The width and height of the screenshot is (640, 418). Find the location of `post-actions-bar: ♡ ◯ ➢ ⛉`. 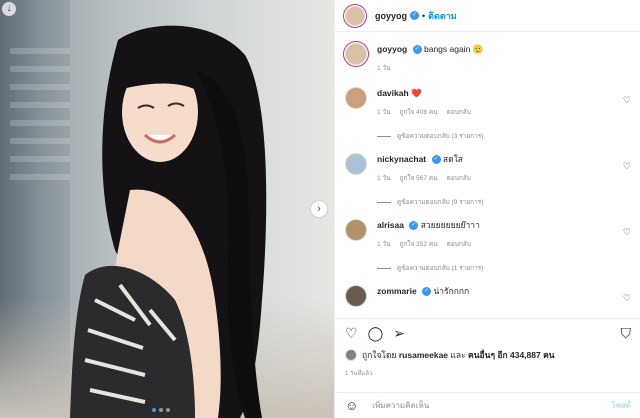

post-actions-bar: ♡ ◯ ➢ ⛉ is located at coordinates (487, 333).